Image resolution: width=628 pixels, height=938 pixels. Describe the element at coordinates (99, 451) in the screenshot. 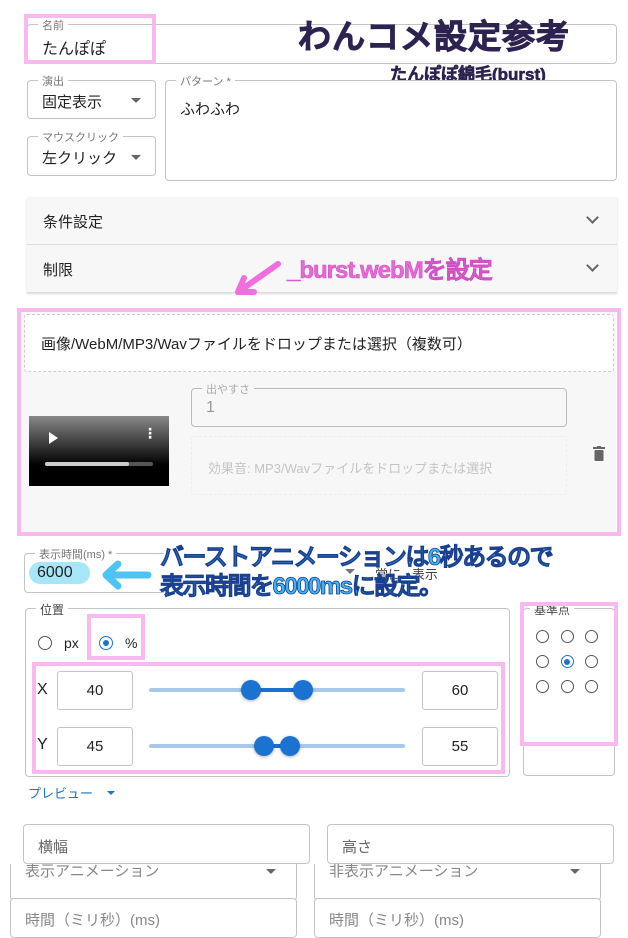

I see `video-preview: ⋮` at that location.